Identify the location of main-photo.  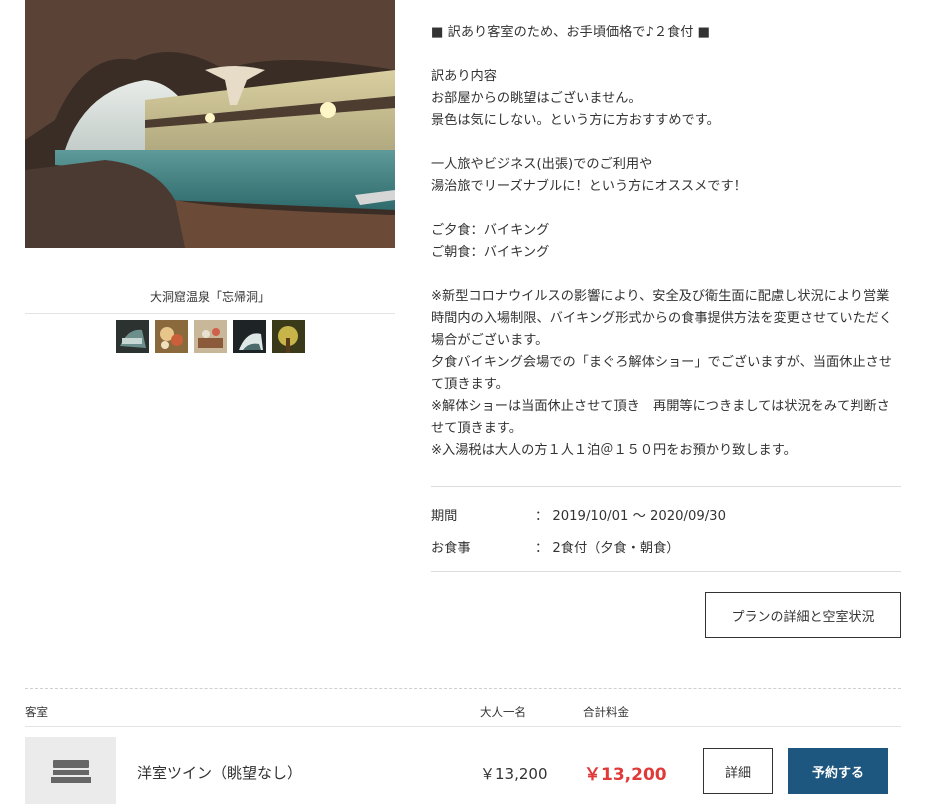
(210, 124).